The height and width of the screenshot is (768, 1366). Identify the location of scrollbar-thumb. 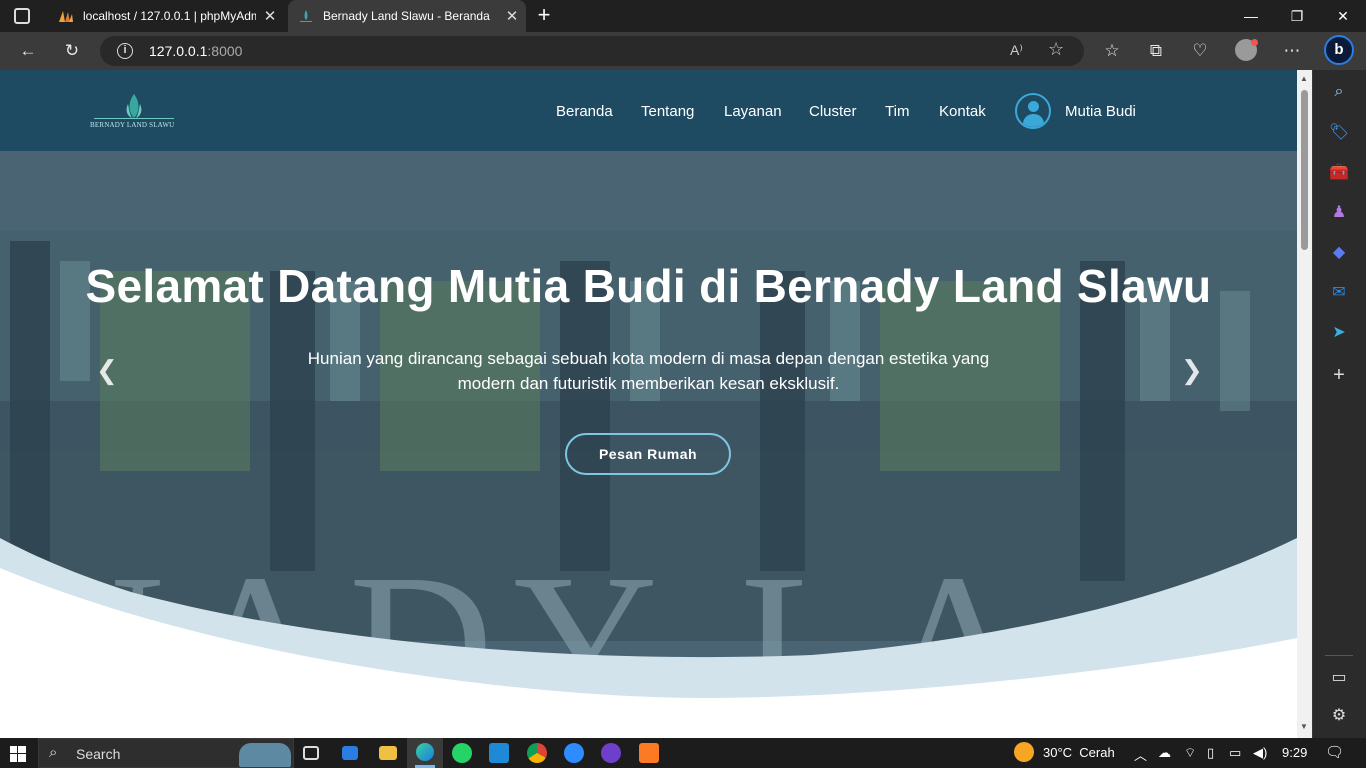
(1304, 170).